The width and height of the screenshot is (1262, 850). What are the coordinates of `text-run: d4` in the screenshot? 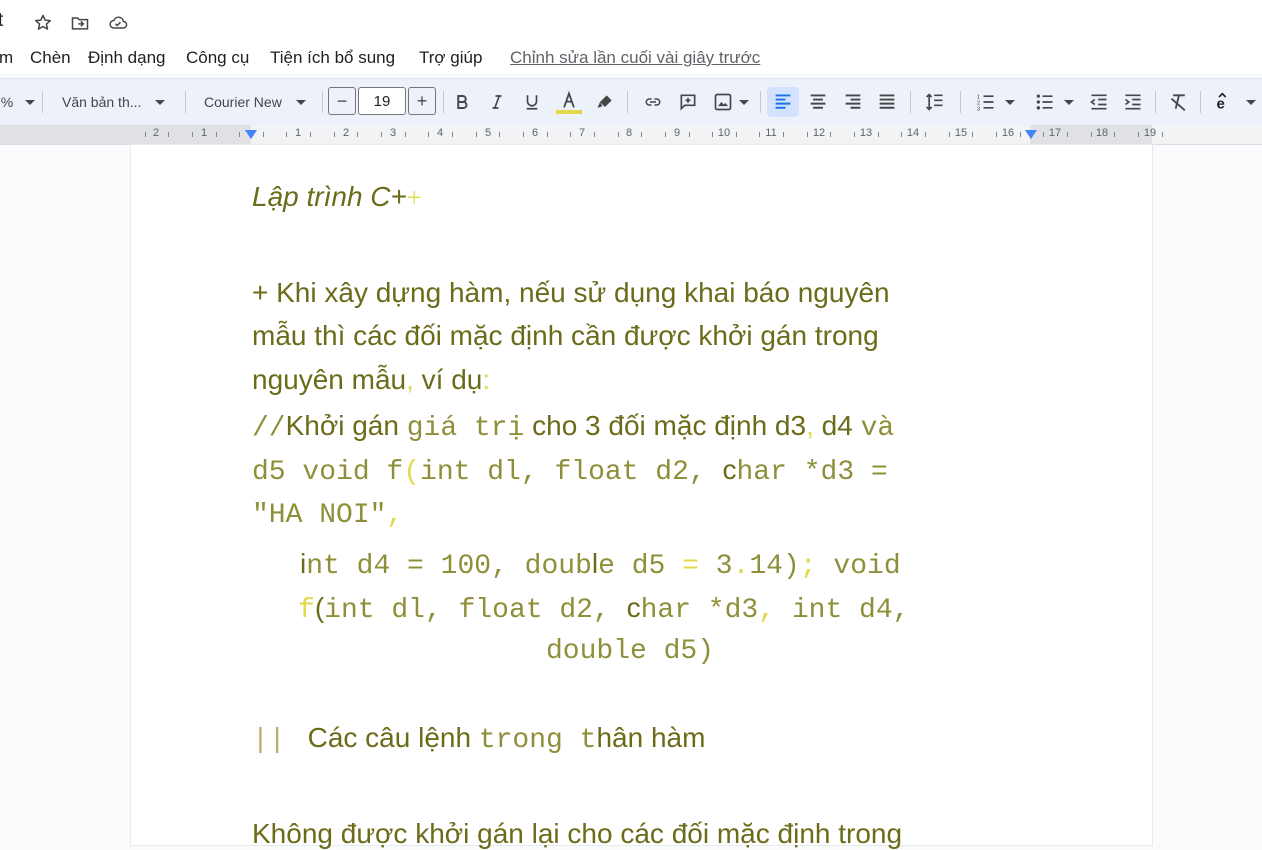 It's located at (837, 425).